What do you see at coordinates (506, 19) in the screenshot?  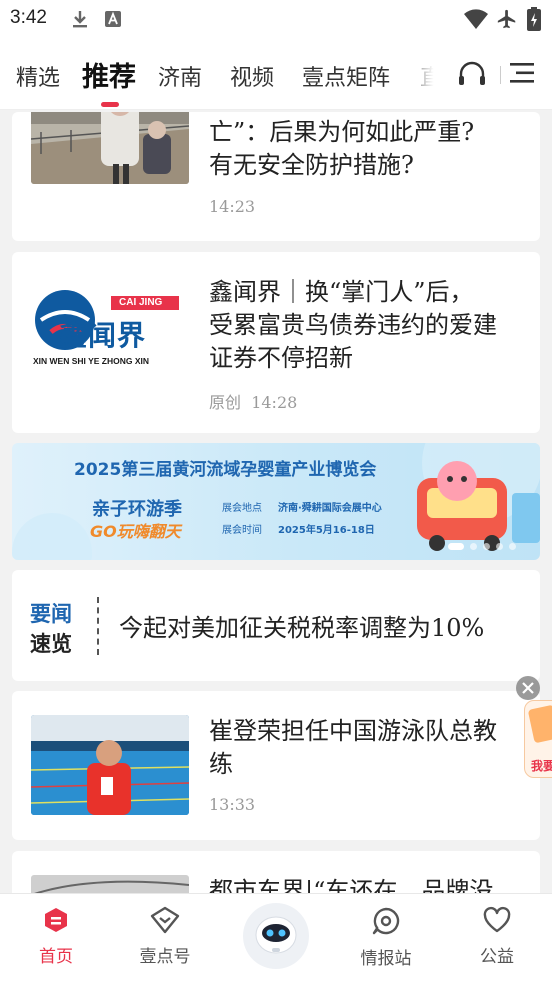 I see `airplane-mode-icon` at bounding box center [506, 19].